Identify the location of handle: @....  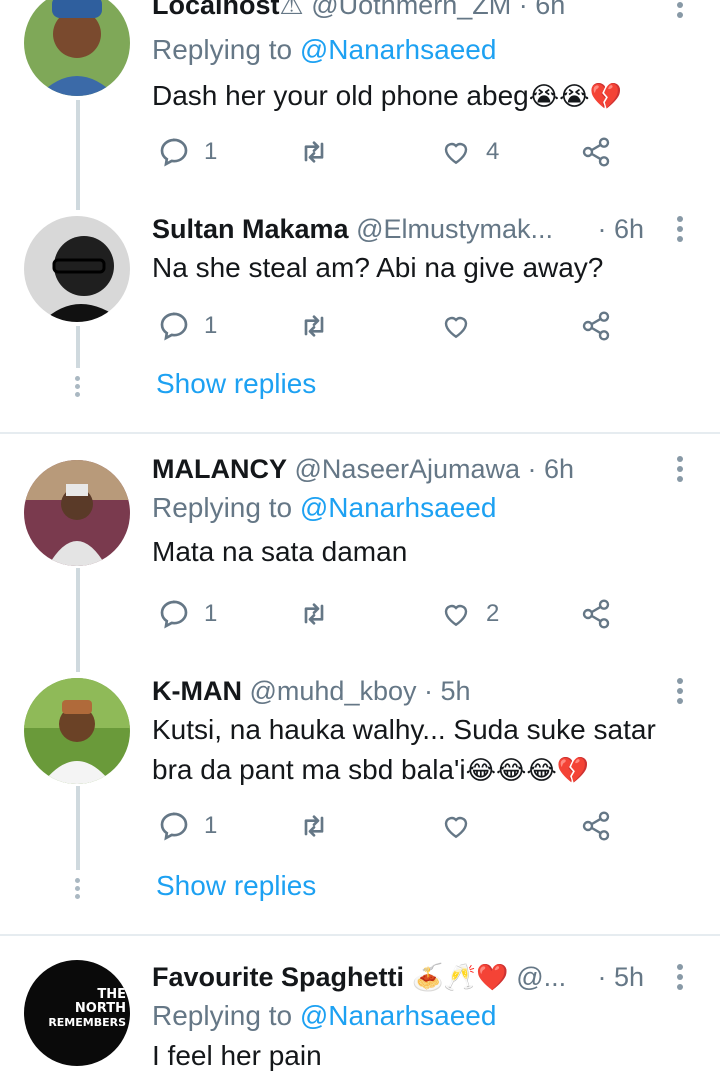
(541, 977).